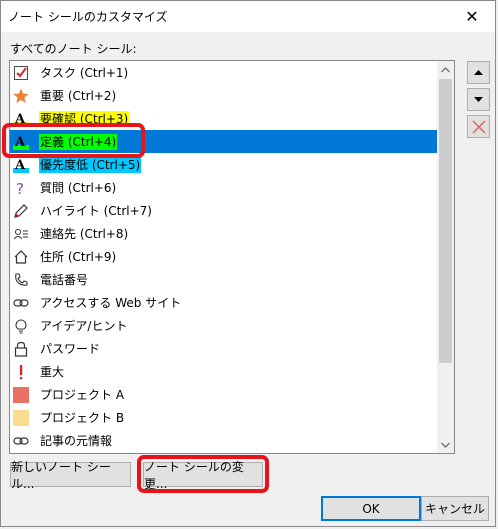  I want to click on list-item: ハイライト (Ctrl+7), so click(223, 210).